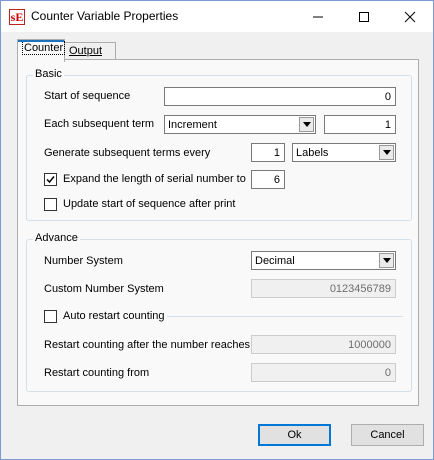 The width and height of the screenshot is (434, 460). I want to click on auto-restart-separator, so click(285, 316).